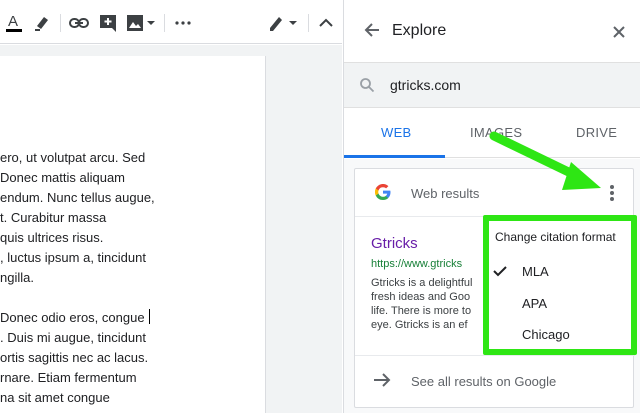 This screenshot has width=640, height=413. I want to click on result-title-link: Gtricks, so click(394, 243).